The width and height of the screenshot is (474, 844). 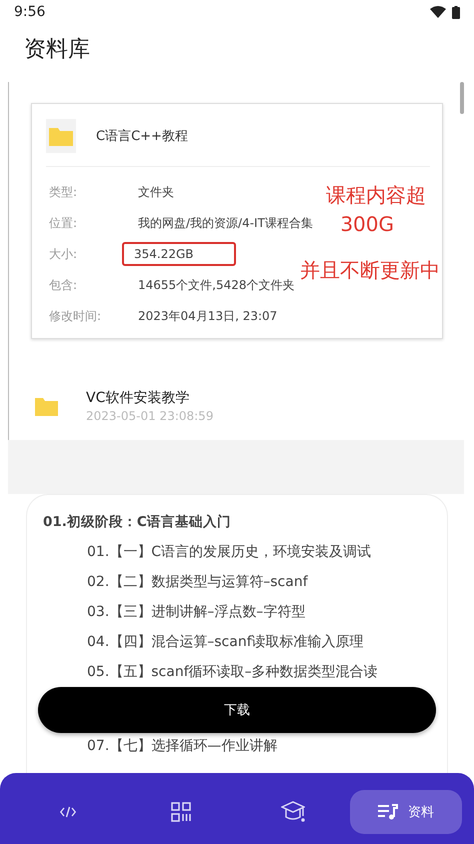 I want to click on property-label: 包含:, so click(x=63, y=285).